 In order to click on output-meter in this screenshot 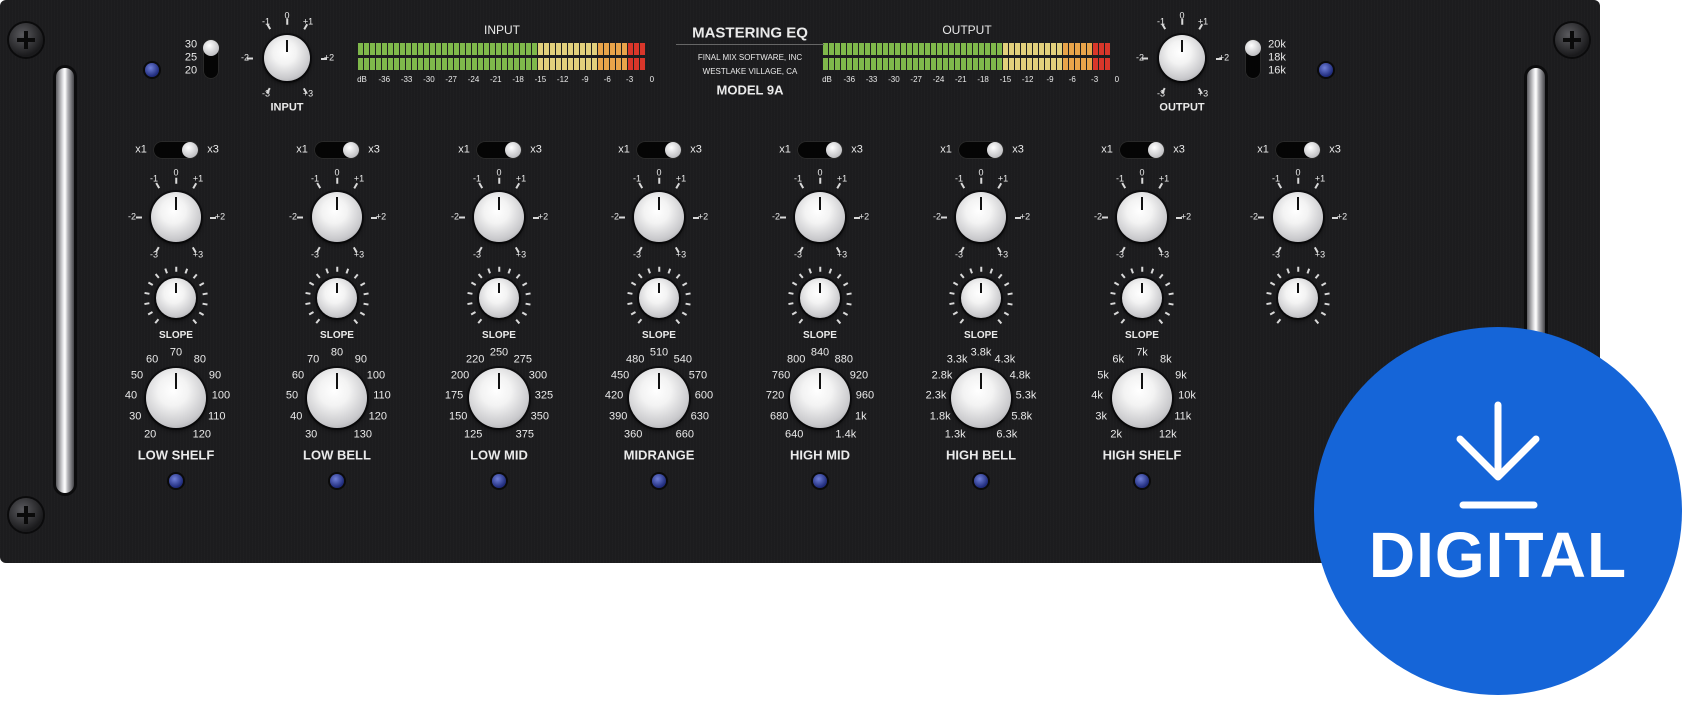, I will do `click(966, 57)`.